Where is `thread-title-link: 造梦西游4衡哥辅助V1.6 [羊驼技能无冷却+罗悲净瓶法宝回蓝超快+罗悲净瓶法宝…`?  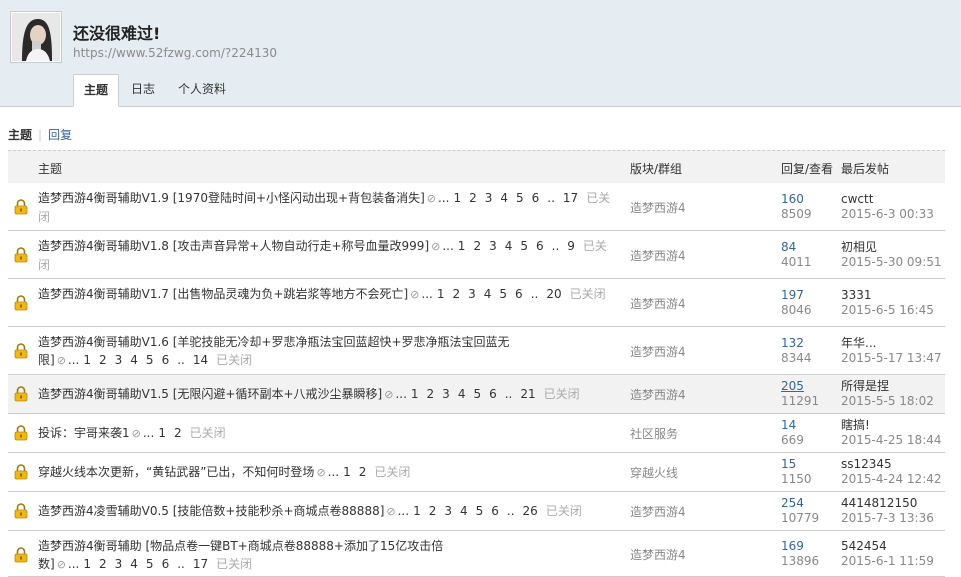
thread-title-link: 造梦西游4衡哥辅助V1.6 [羊驼技能无冷却+罗悲净瓶法宝回蓝超快+罗悲净瓶法宝… is located at coordinates (274, 351).